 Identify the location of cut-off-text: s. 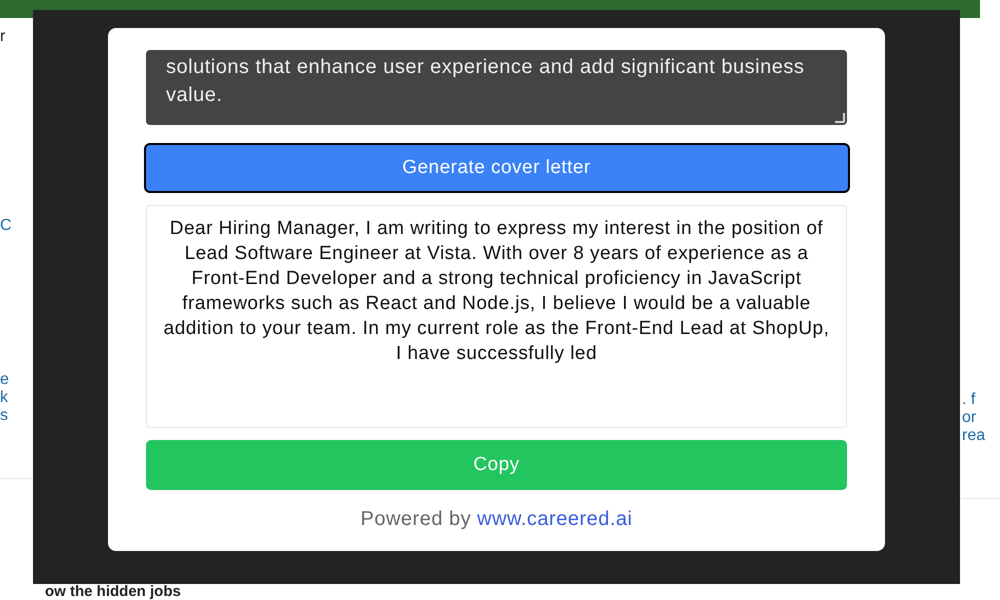
(4, 416).